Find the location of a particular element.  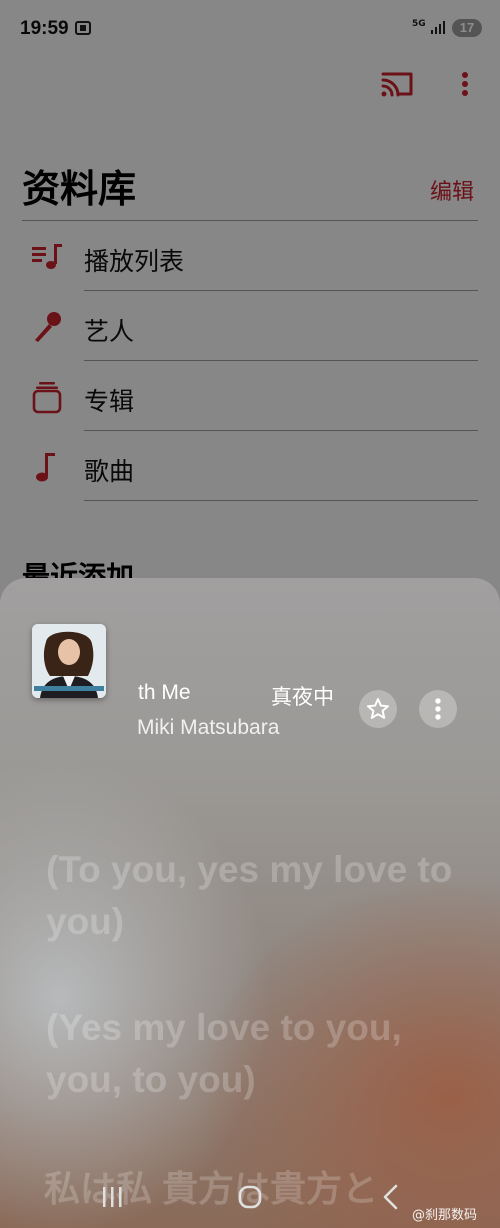

album-cover is located at coordinates (69, 661).